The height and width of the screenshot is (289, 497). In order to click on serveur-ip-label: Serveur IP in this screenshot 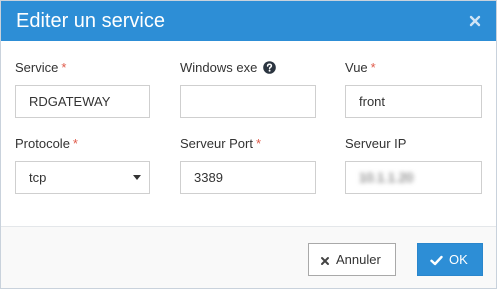, I will do `click(375, 144)`.